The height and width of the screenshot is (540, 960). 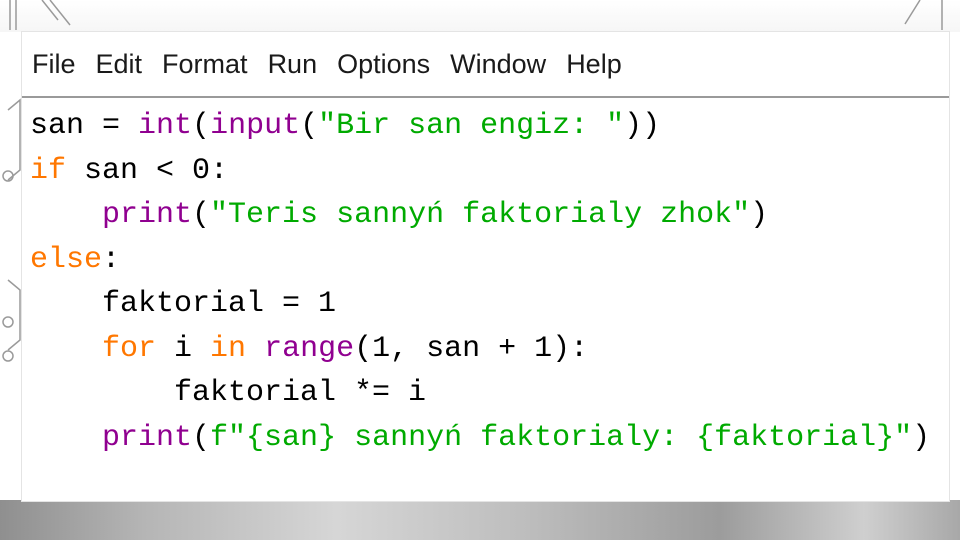 I want to click on code-token-plain: i, so click(x=183, y=348).